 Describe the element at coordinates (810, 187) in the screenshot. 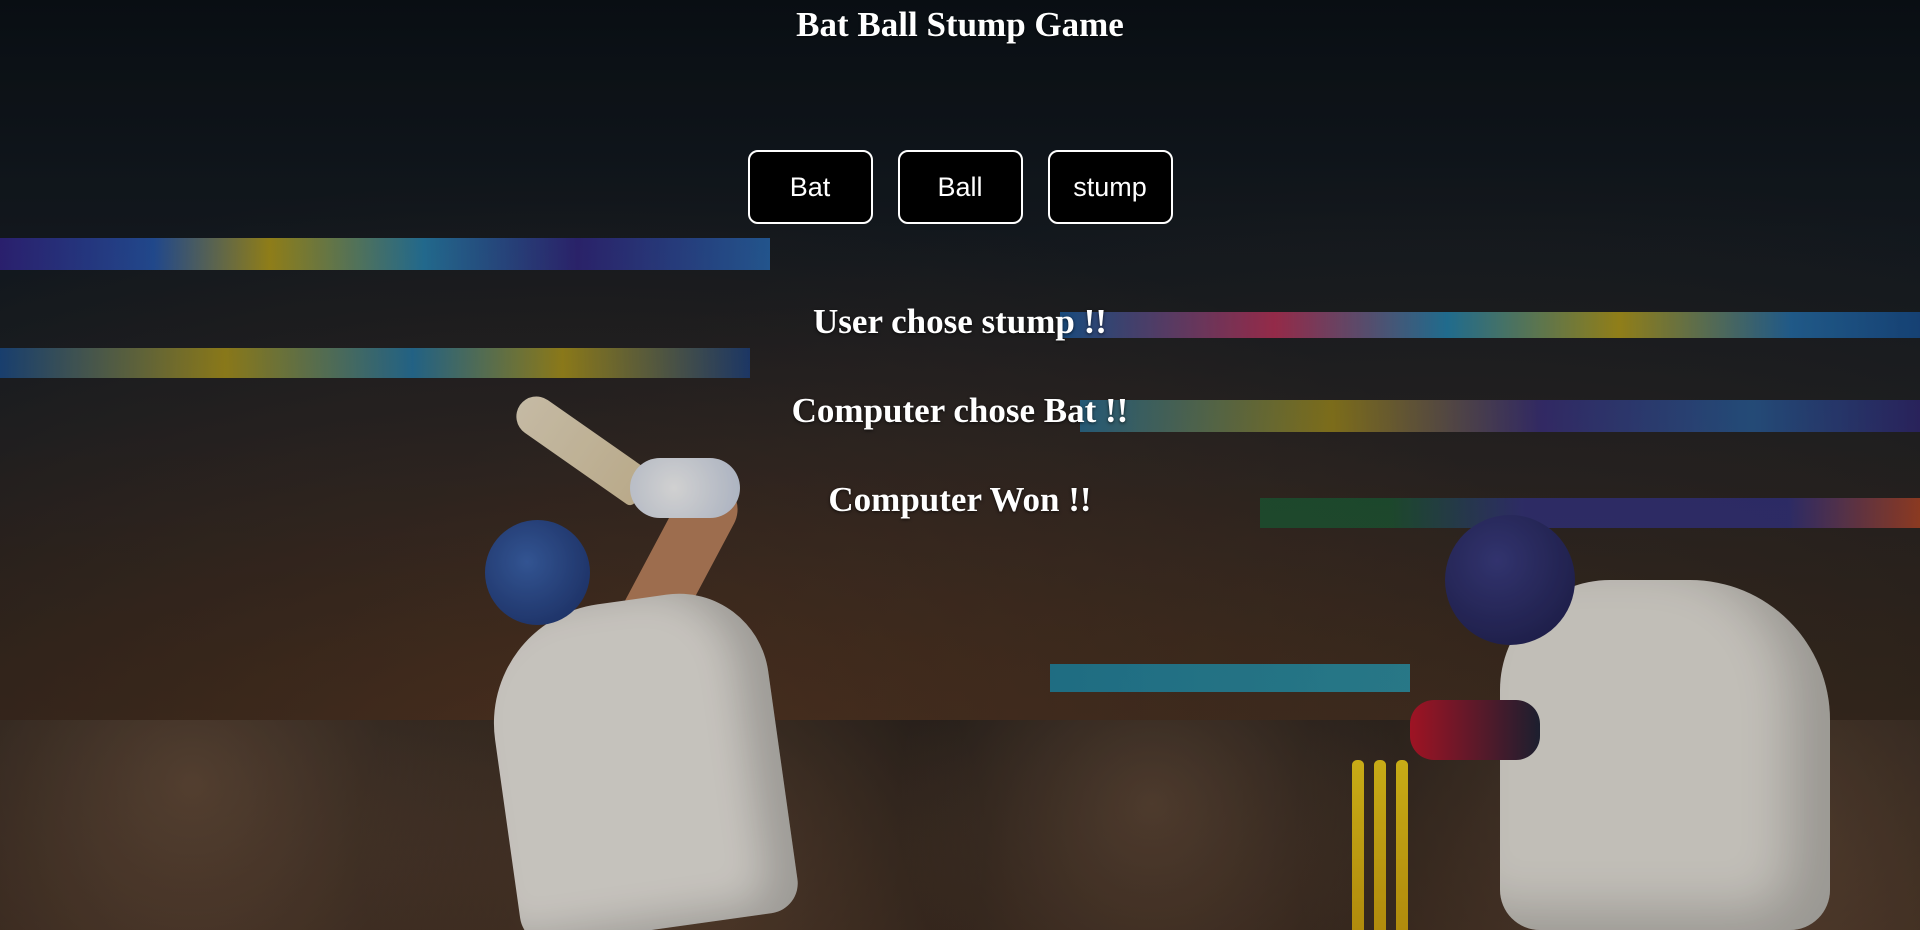

I see `bat-button: Bat` at that location.